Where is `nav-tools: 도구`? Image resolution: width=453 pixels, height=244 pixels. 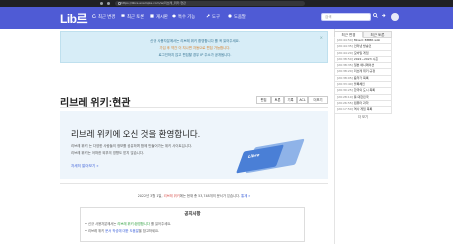 nav-tools: 도구 is located at coordinates (213, 18).